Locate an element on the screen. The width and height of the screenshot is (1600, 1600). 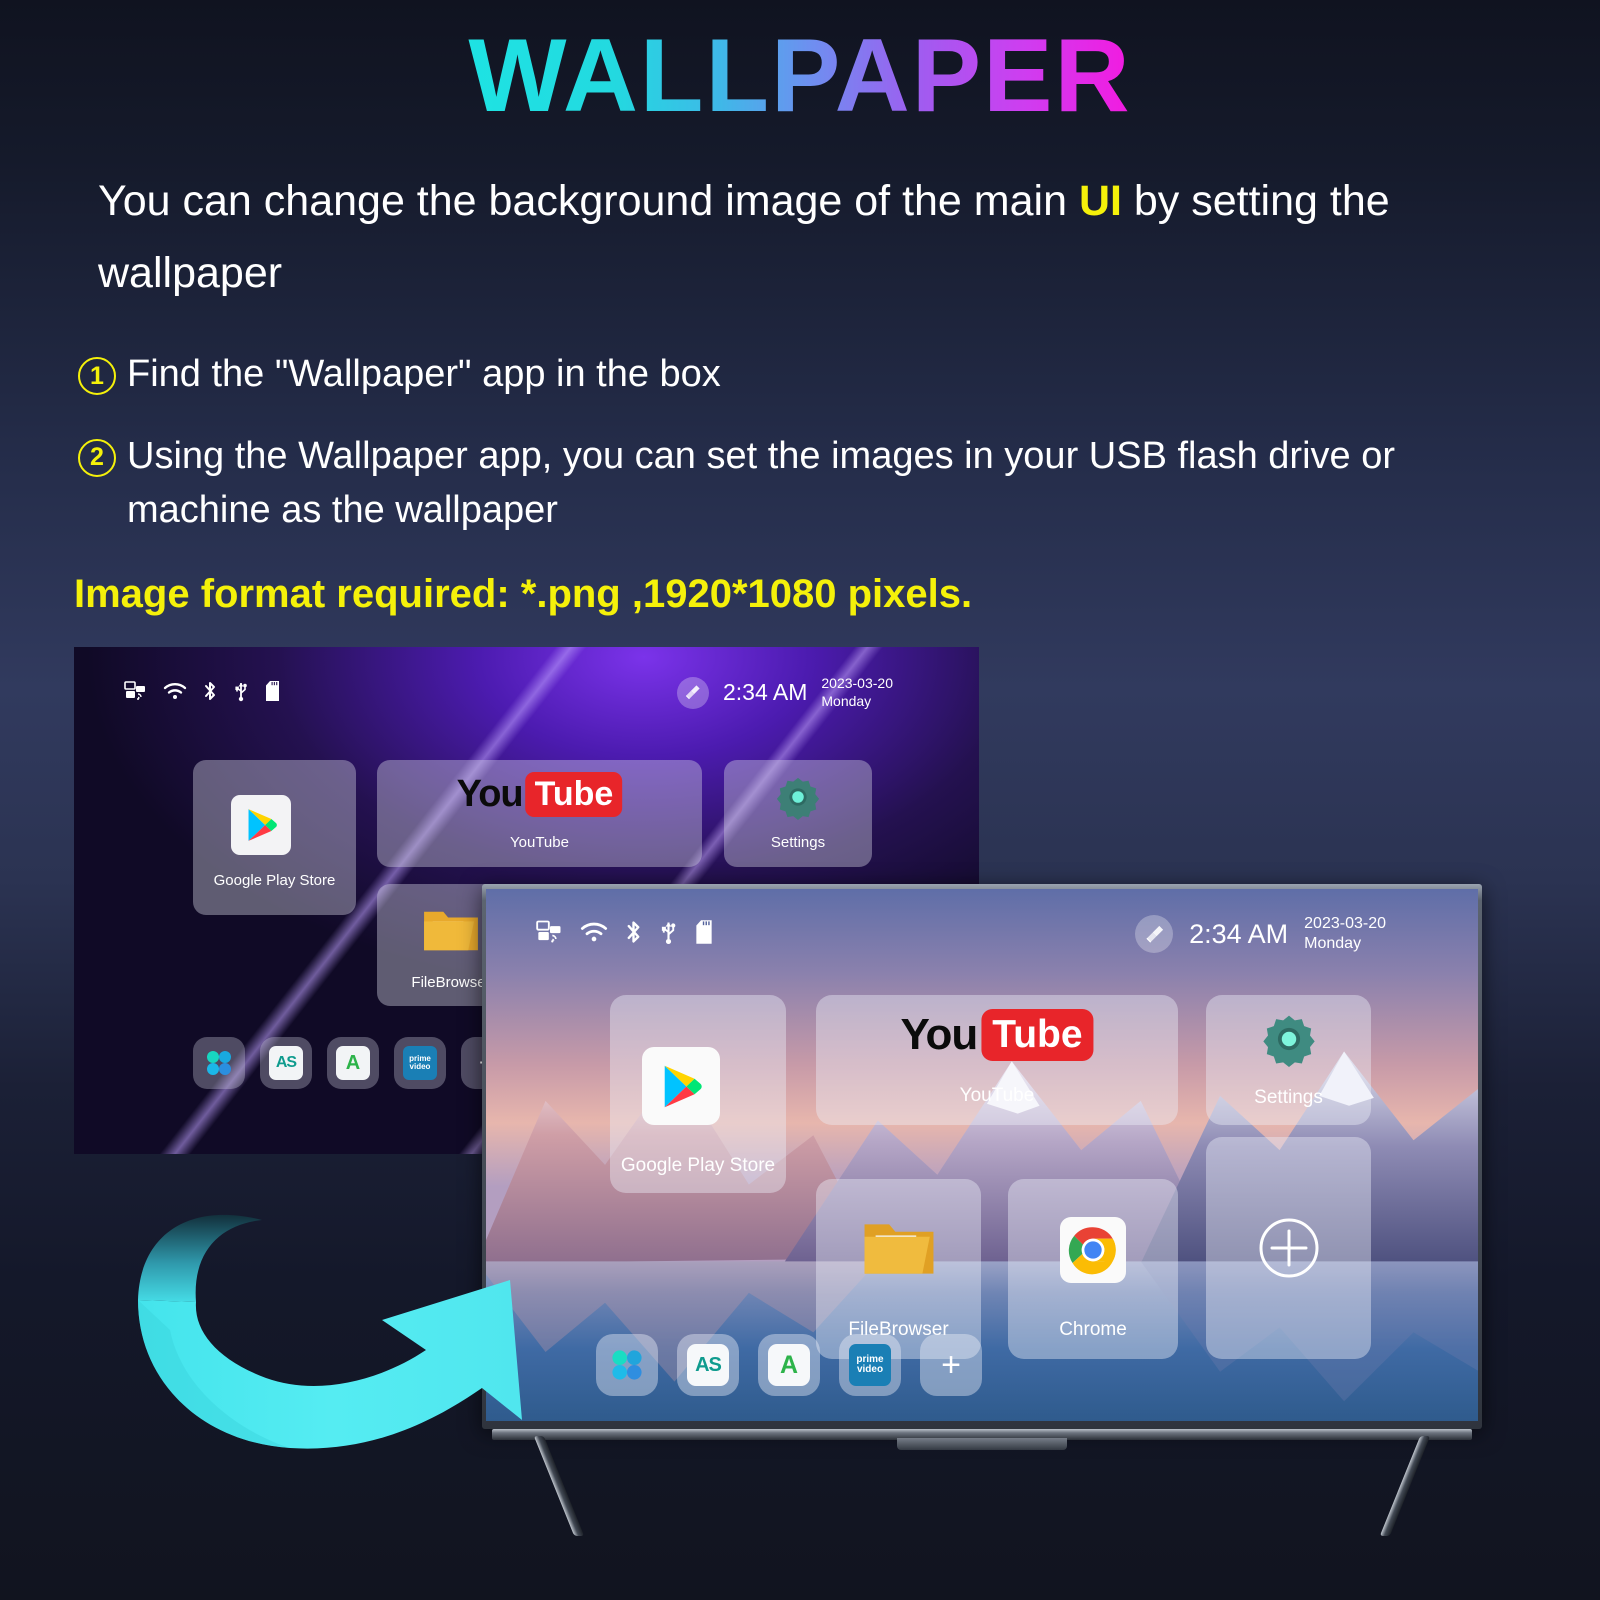
page-title-text: WALLPAPER is located at coordinates (800, 76).